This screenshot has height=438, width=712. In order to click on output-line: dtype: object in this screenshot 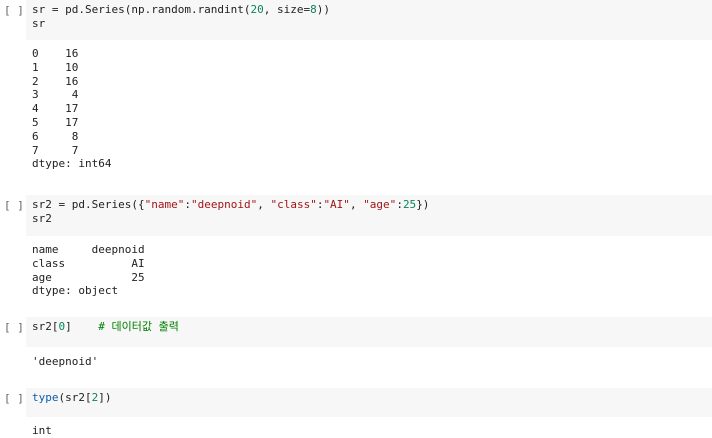, I will do `click(75, 291)`.